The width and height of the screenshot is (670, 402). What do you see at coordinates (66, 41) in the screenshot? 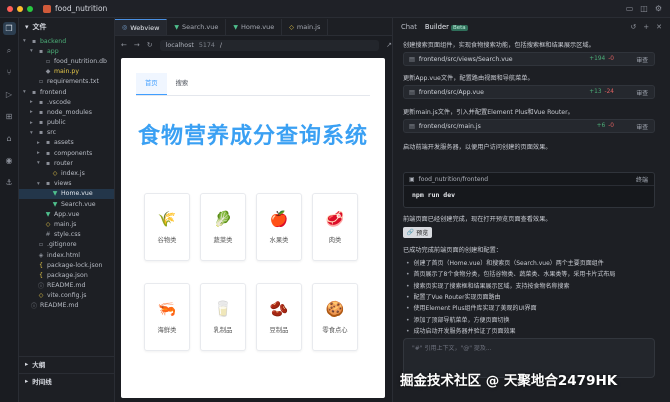
I see `tree-item: ▾ ▪ backend` at bounding box center [66, 41].